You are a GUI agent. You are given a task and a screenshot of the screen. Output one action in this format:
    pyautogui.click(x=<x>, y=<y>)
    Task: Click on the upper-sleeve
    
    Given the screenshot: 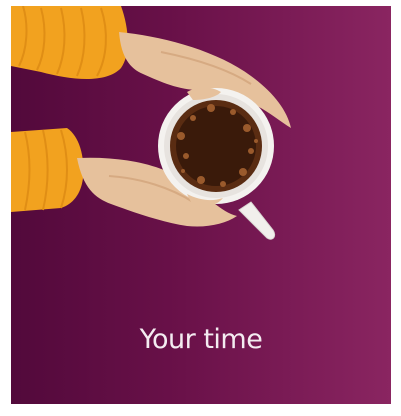 What is the action you would take?
    pyautogui.click(x=69, y=42)
    